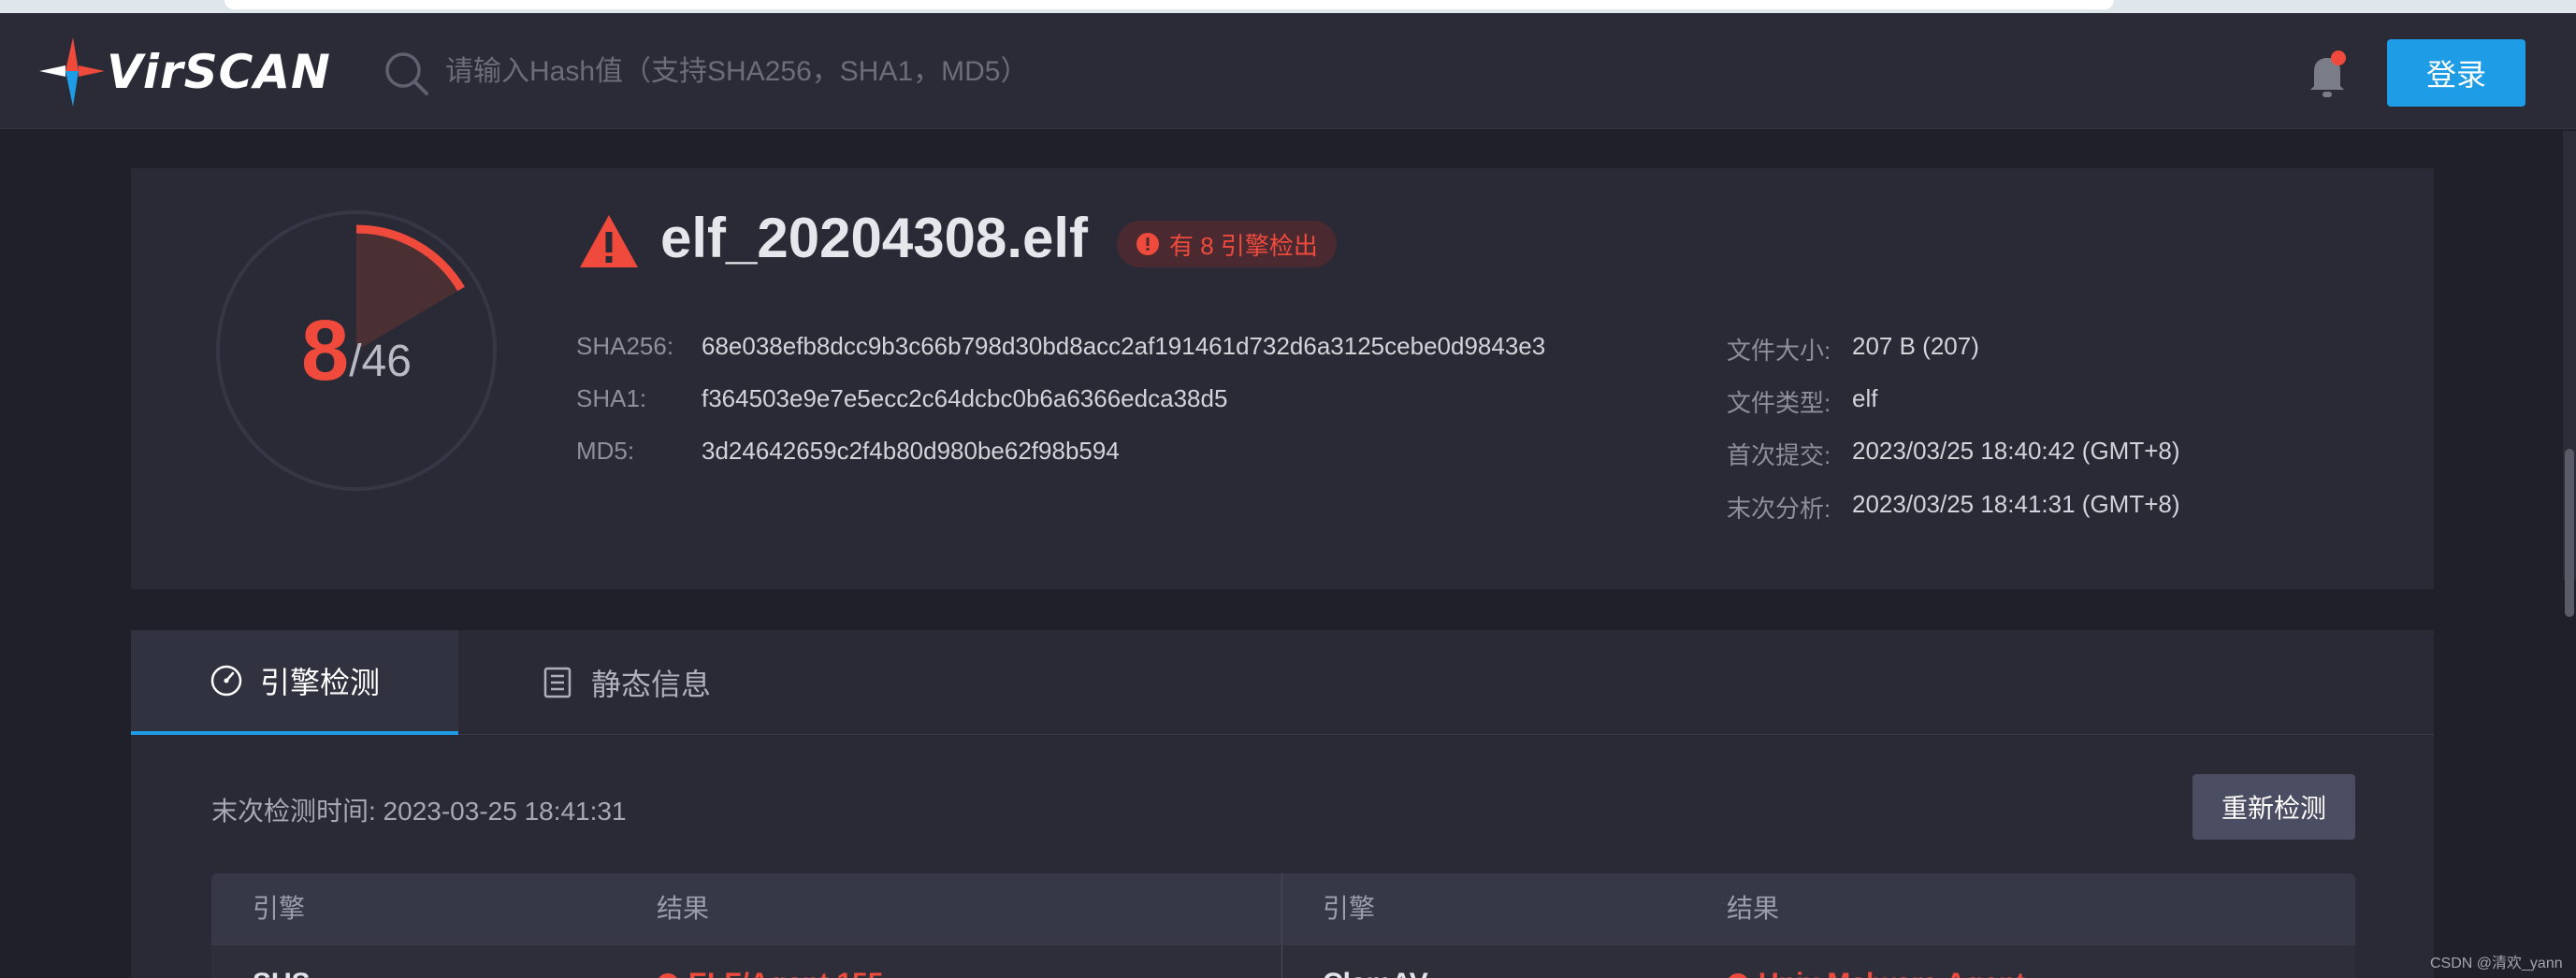  I want to click on detection-badge: 有 8 引擎检出, so click(1227, 244).